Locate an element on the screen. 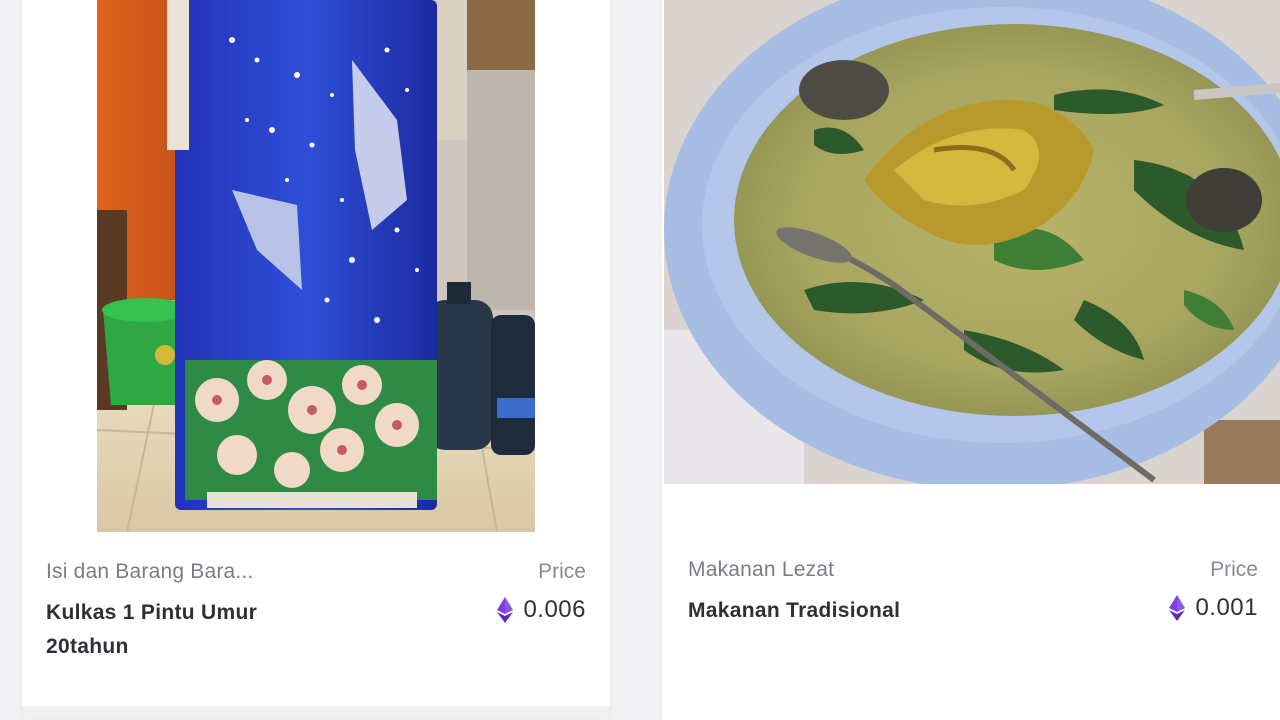  price-value: 0.006 is located at coordinates (541, 610).